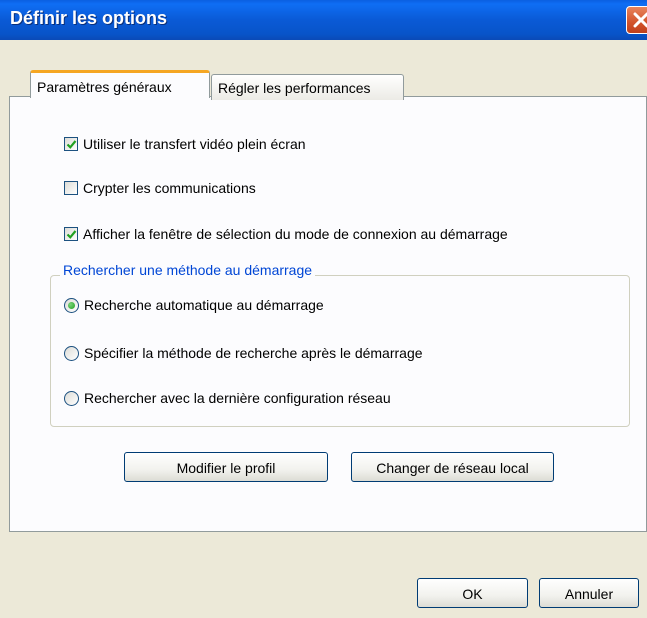 The image size is (647, 618). I want to click on ok-button: OK, so click(472, 593).